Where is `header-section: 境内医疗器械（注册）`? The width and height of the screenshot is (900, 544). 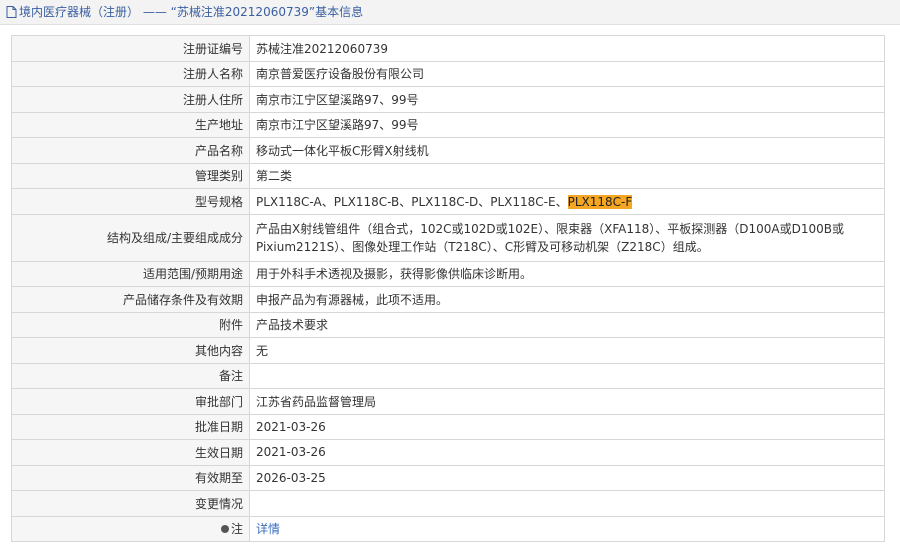
header-section: 境内医疗器械（注册） is located at coordinates (79, 12).